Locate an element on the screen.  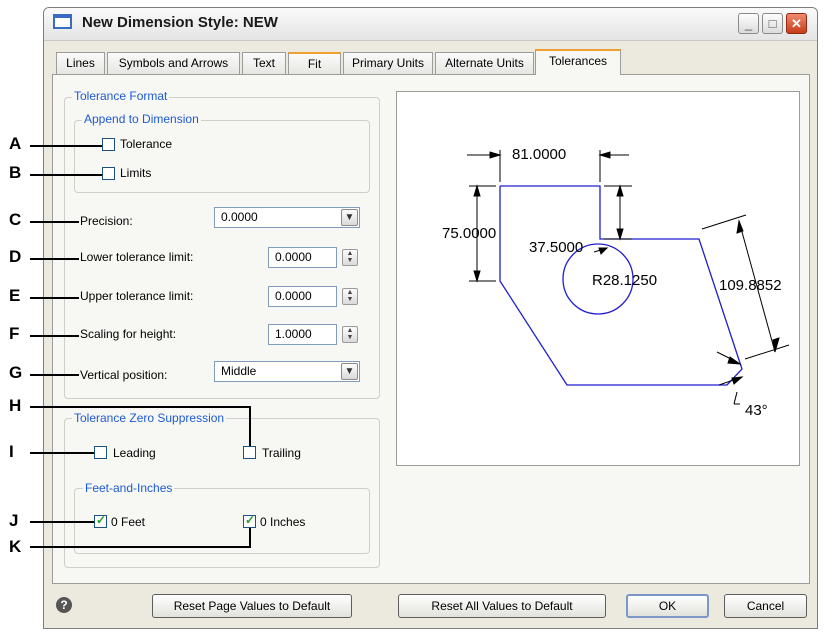
limits-checkbox is located at coordinates (108, 173).